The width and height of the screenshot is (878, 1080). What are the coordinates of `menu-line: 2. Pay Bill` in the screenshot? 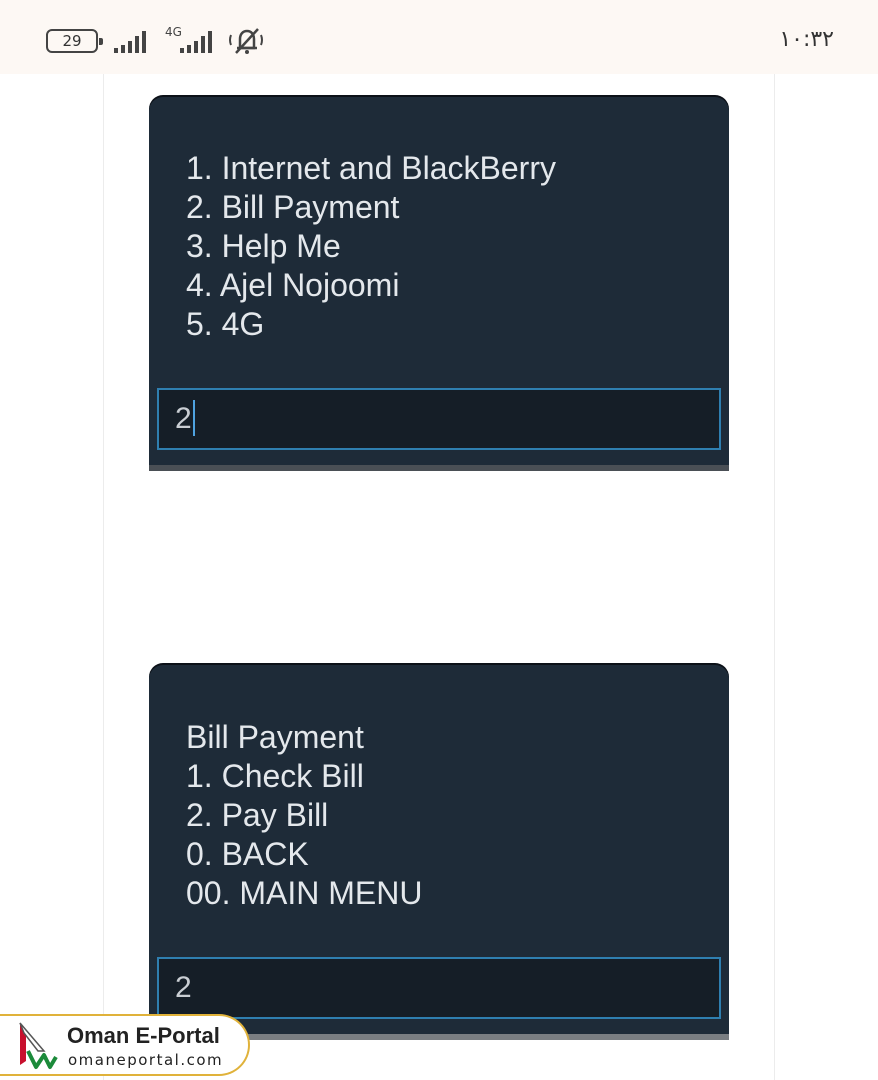 It's located at (257, 815).